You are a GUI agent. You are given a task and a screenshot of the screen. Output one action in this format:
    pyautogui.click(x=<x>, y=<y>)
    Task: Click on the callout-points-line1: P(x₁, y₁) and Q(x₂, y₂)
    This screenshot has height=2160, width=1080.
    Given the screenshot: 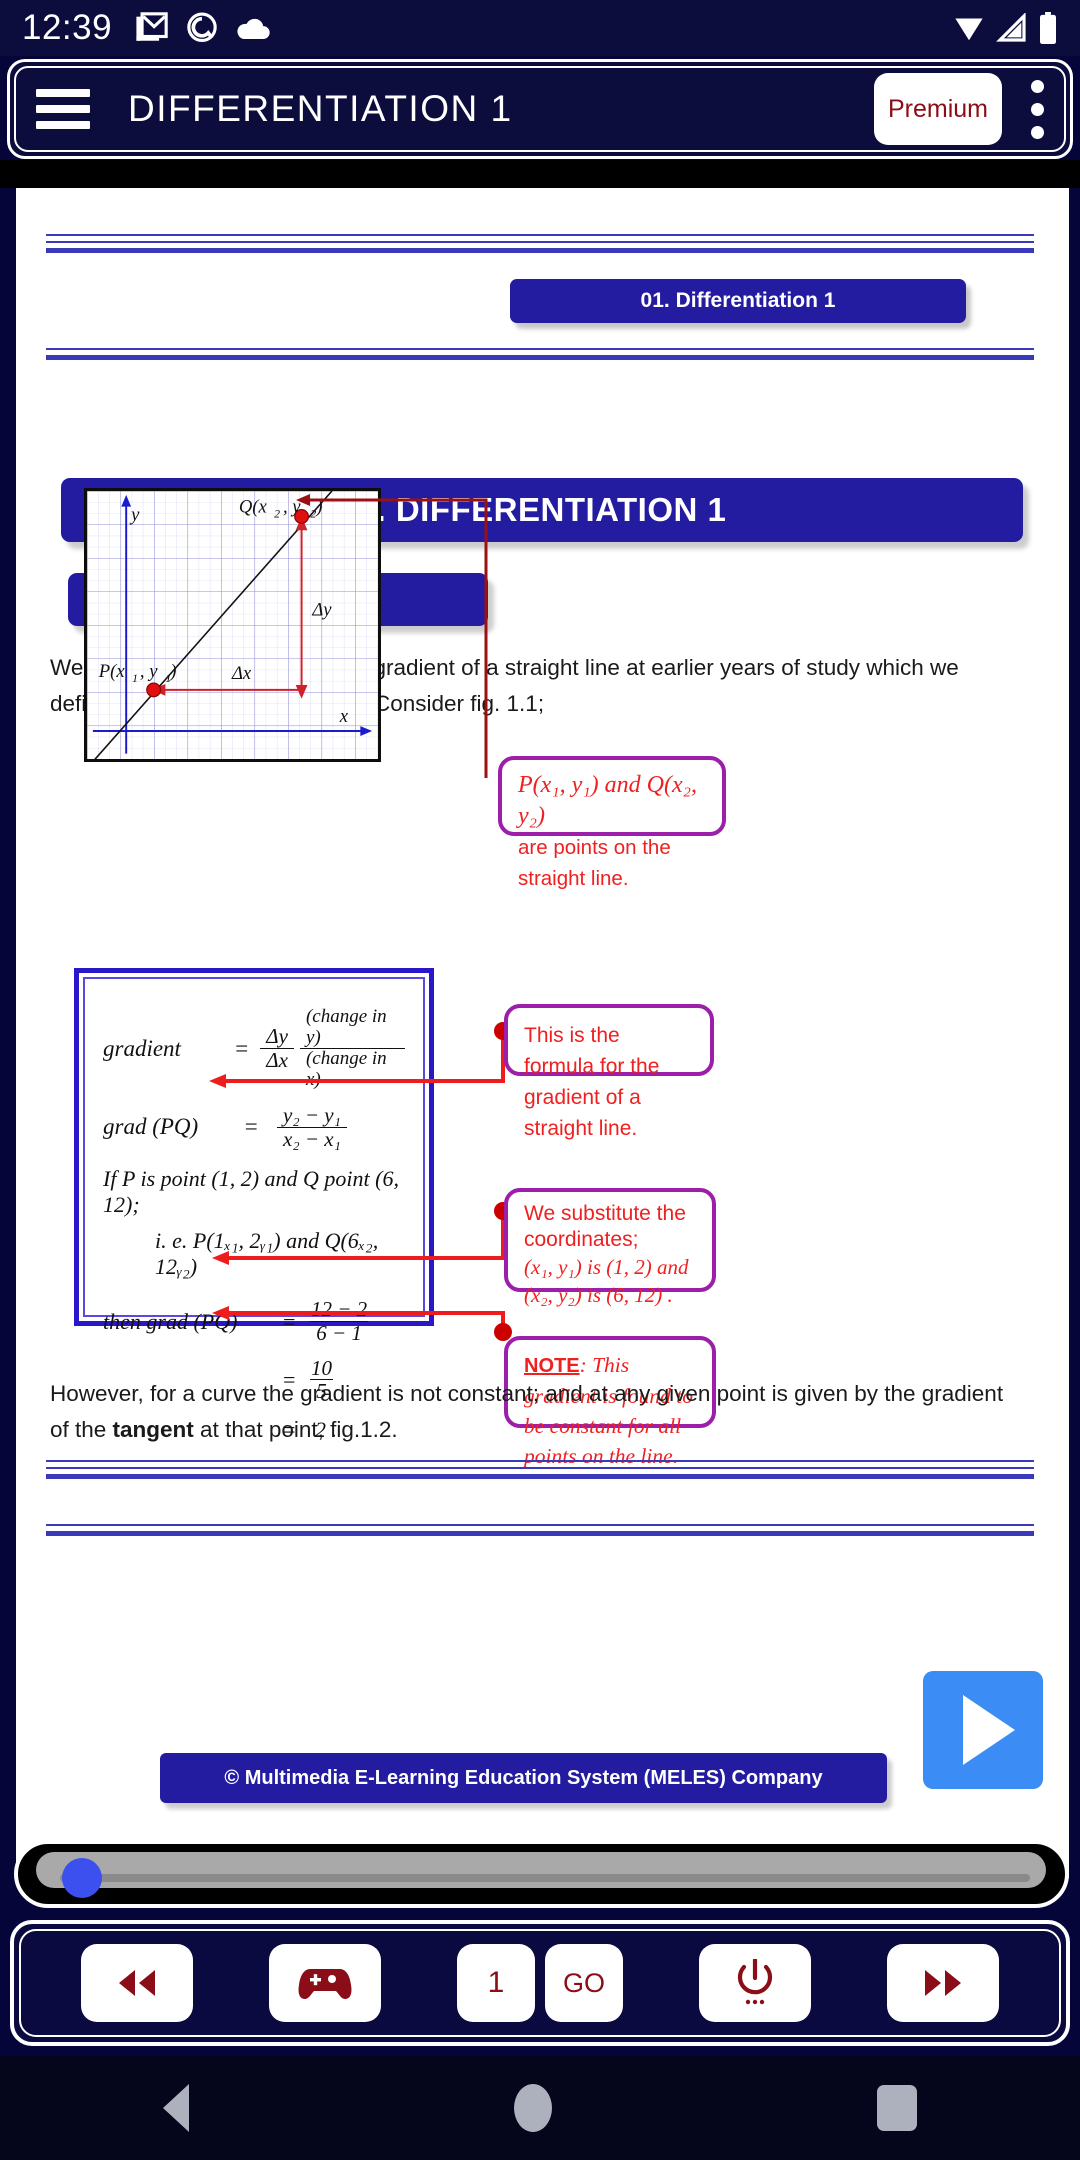 What is the action you would take?
    pyautogui.click(x=607, y=800)
    